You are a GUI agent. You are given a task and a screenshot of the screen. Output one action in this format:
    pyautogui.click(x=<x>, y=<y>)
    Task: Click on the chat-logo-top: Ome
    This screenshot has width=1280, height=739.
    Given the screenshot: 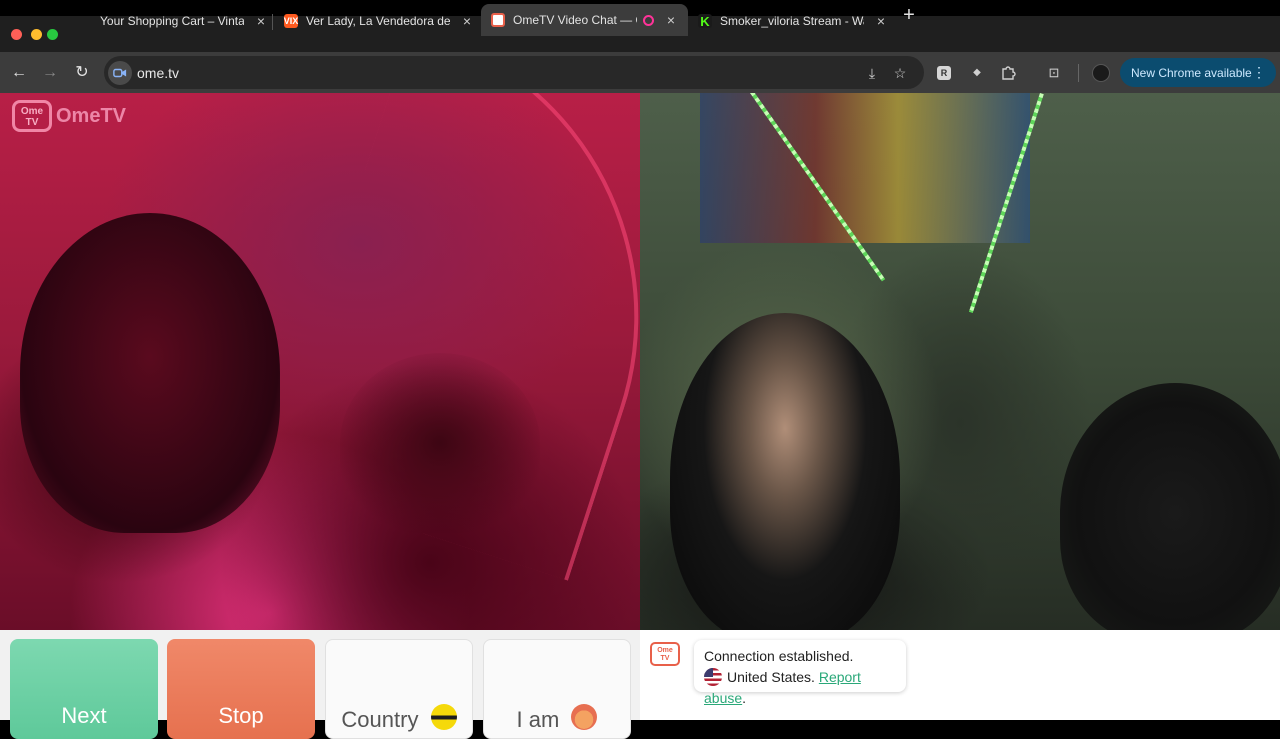 What is the action you would take?
    pyautogui.click(x=665, y=650)
    